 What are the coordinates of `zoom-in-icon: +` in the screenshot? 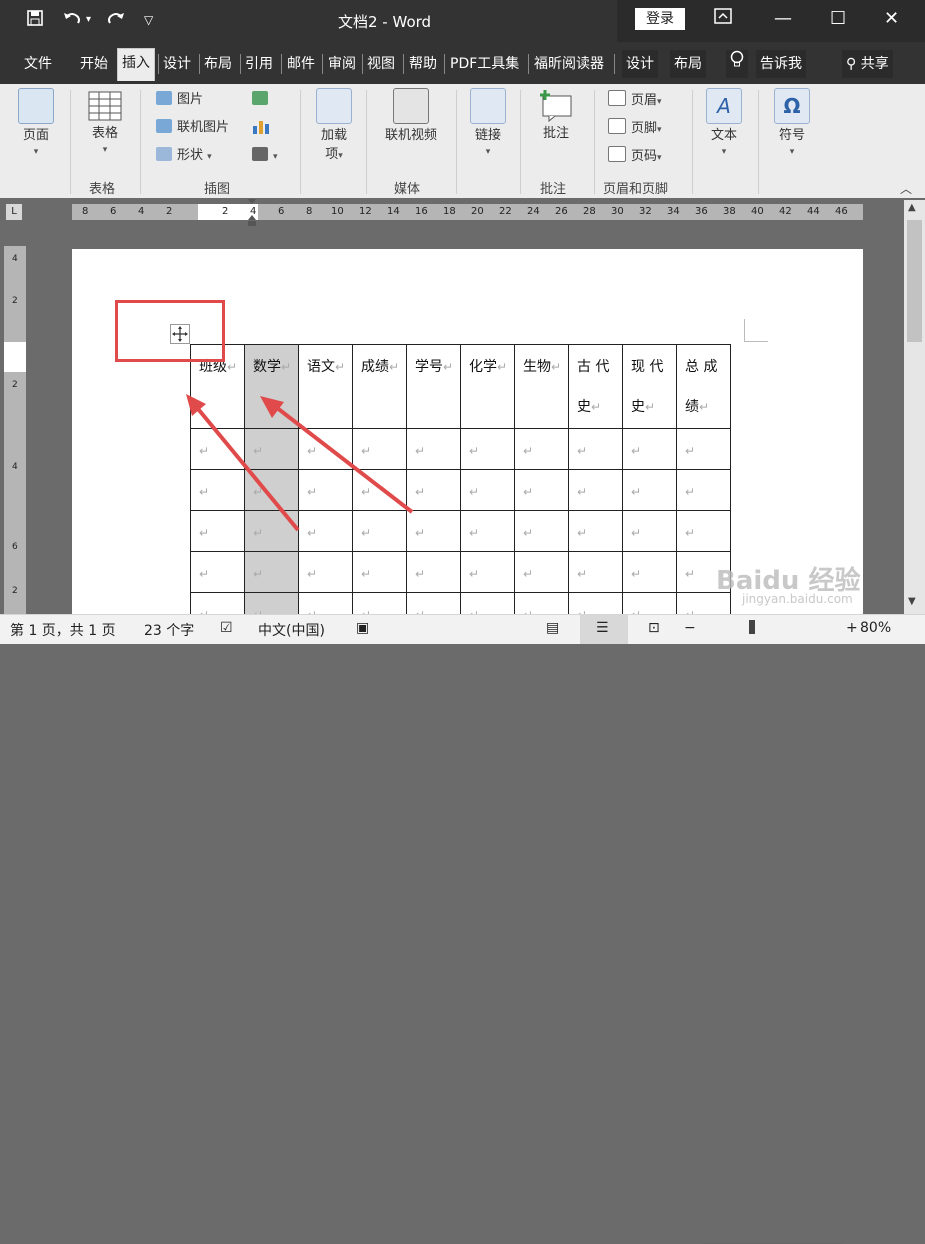 It's located at (852, 628).